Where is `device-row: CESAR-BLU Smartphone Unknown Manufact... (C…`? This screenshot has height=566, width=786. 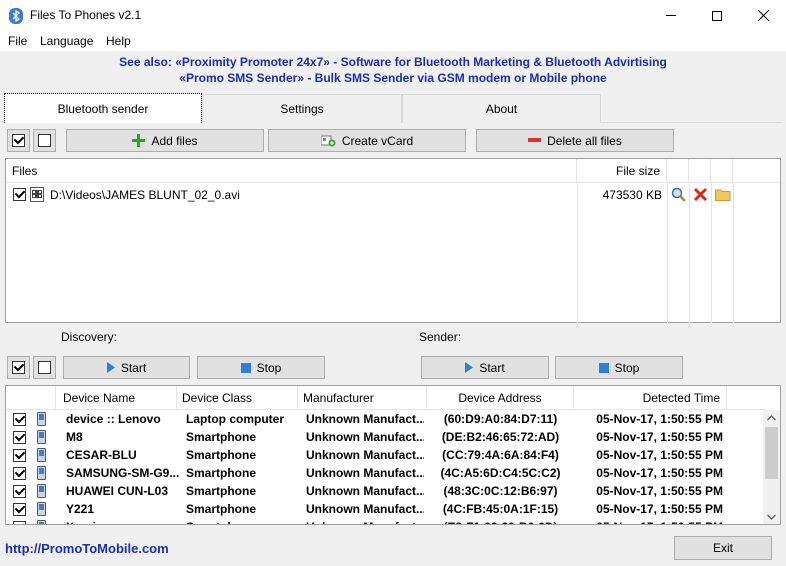
device-row: CESAR-BLU Smartphone Unknown Manufact... (C… is located at coordinates (386, 455).